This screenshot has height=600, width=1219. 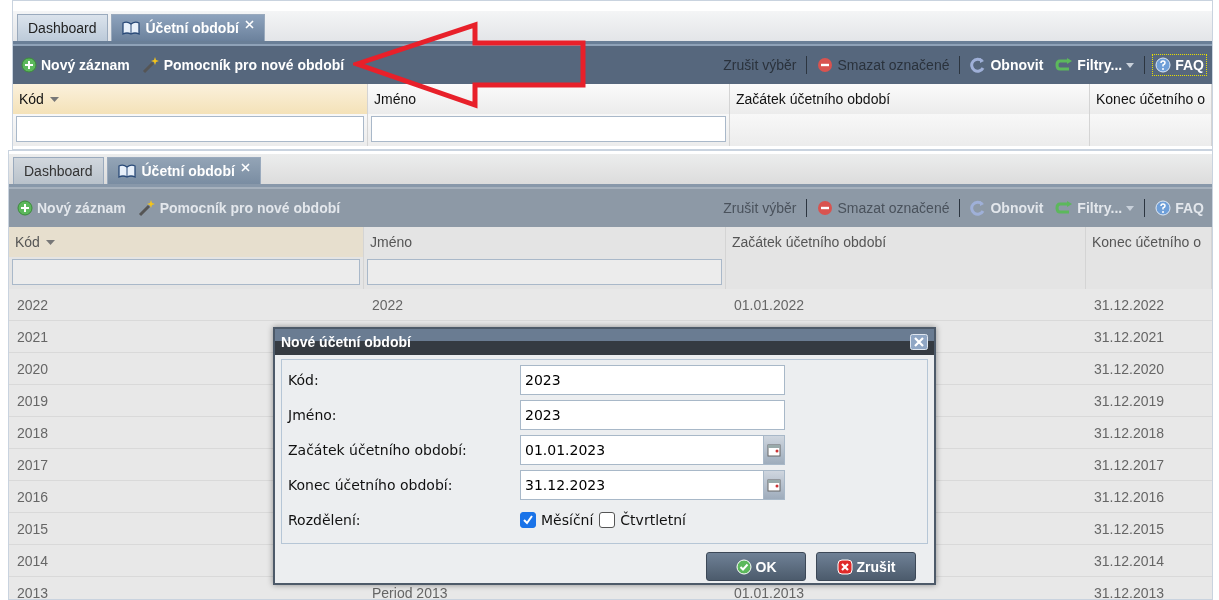 I want to click on table-cell: 31.12.2021, so click(x=1129, y=336).